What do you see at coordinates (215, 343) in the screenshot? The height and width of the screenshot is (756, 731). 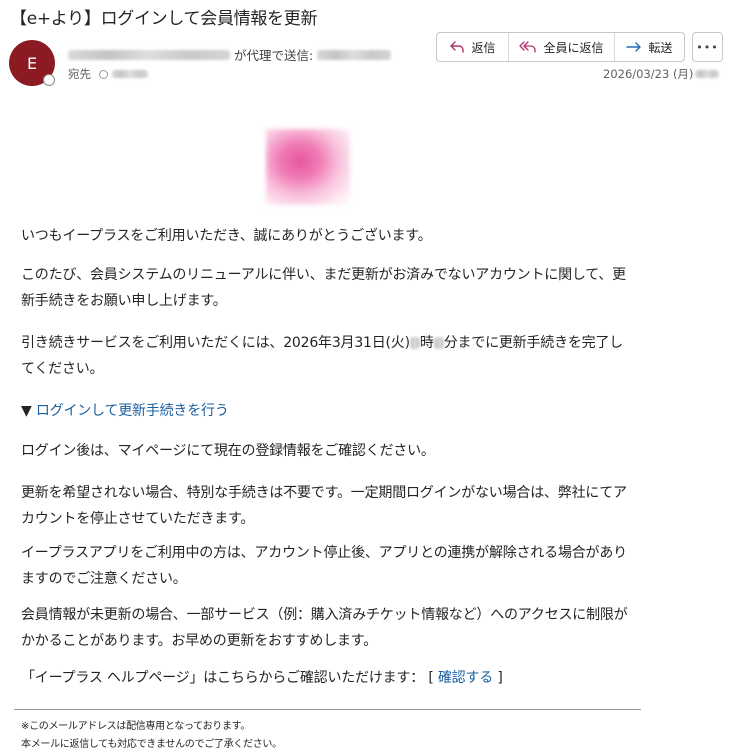 I see `deadline-text-before: 引き続きサービスをご利用いただくには、2026年3月31日(火)` at bounding box center [215, 343].